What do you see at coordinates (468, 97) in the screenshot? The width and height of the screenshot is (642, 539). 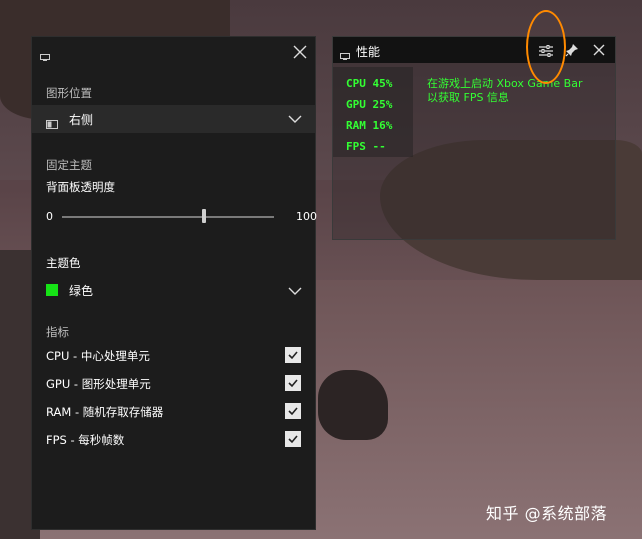 I see `fps-info-line2: 以获取 FPS 信息` at bounding box center [468, 97].